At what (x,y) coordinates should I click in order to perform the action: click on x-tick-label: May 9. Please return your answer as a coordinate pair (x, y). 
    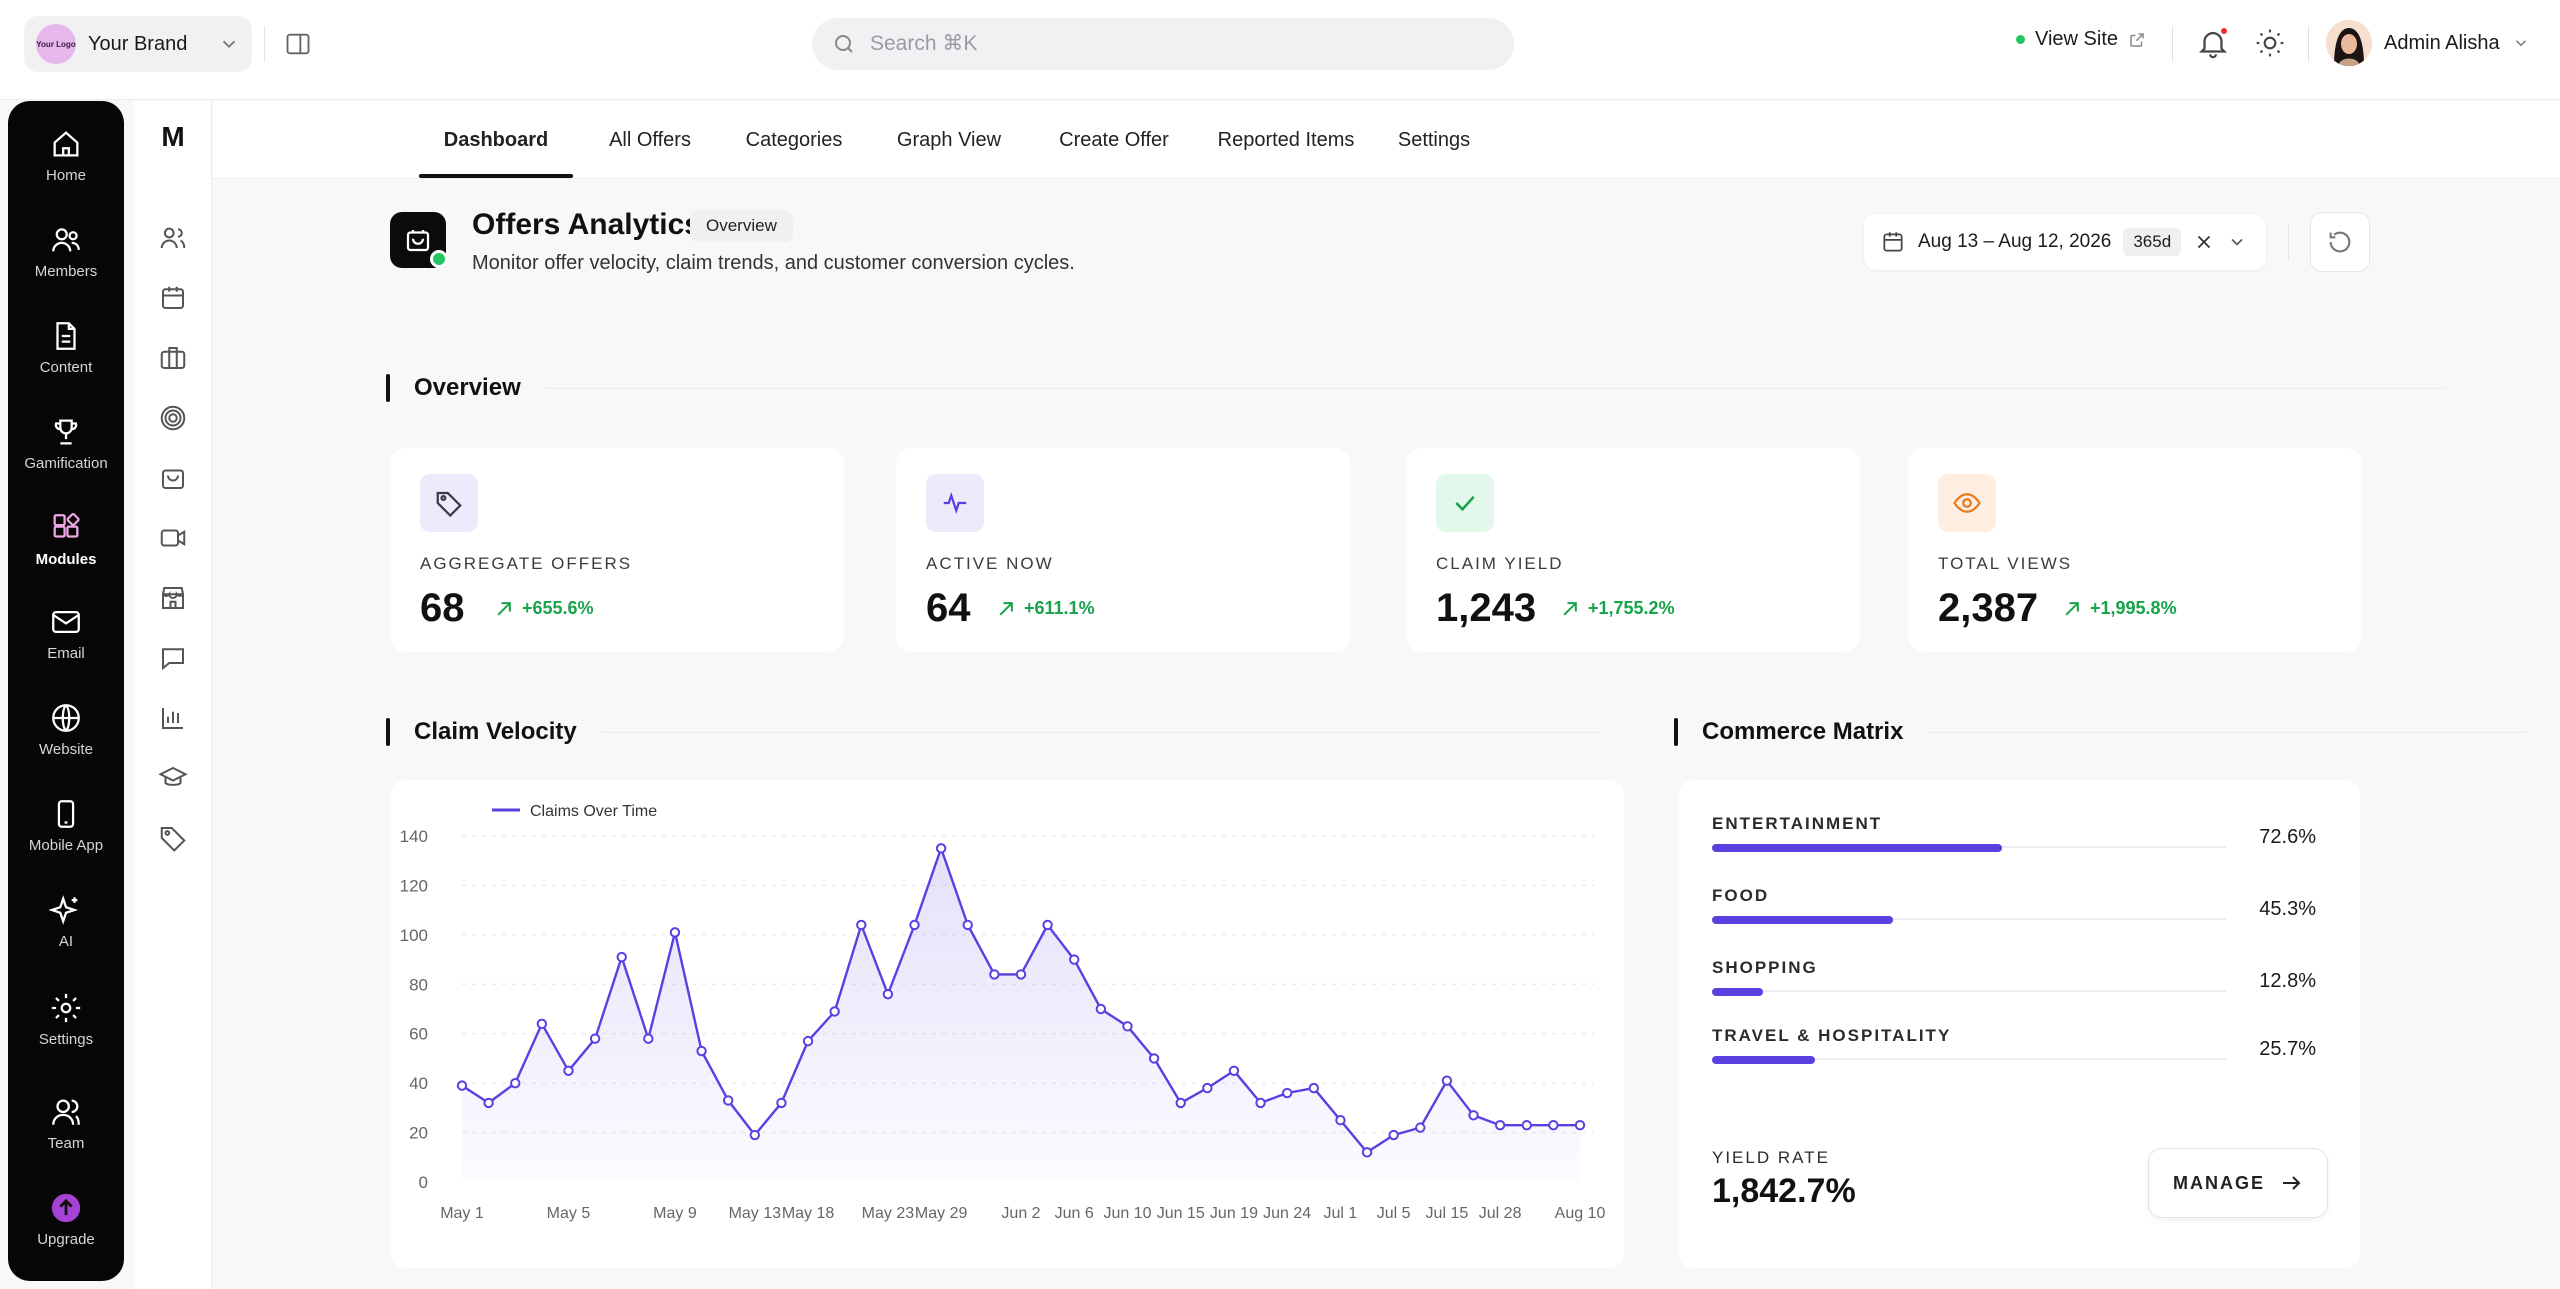
    Looking at the image, I should click on (675, 1213).